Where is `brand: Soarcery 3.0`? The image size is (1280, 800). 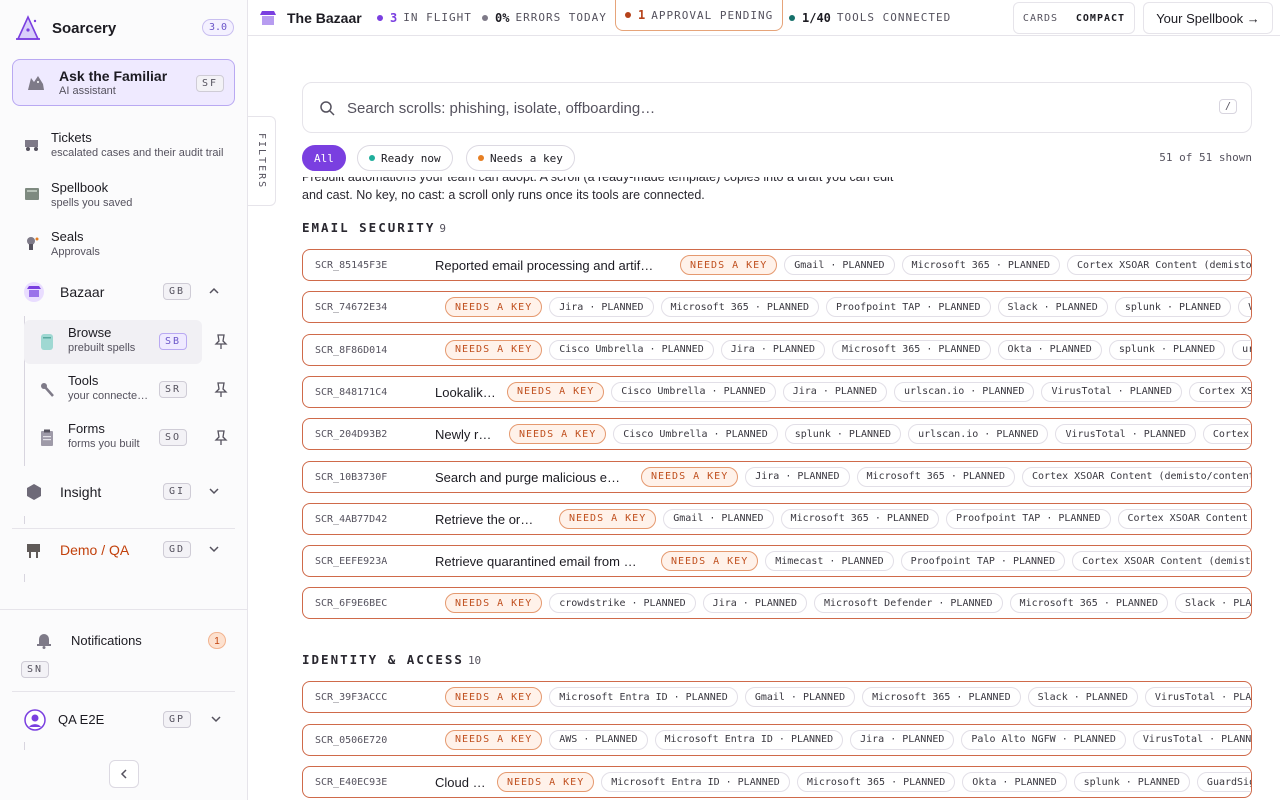 brand: Soarcery 3.0 is located at coordinates (124, 28).